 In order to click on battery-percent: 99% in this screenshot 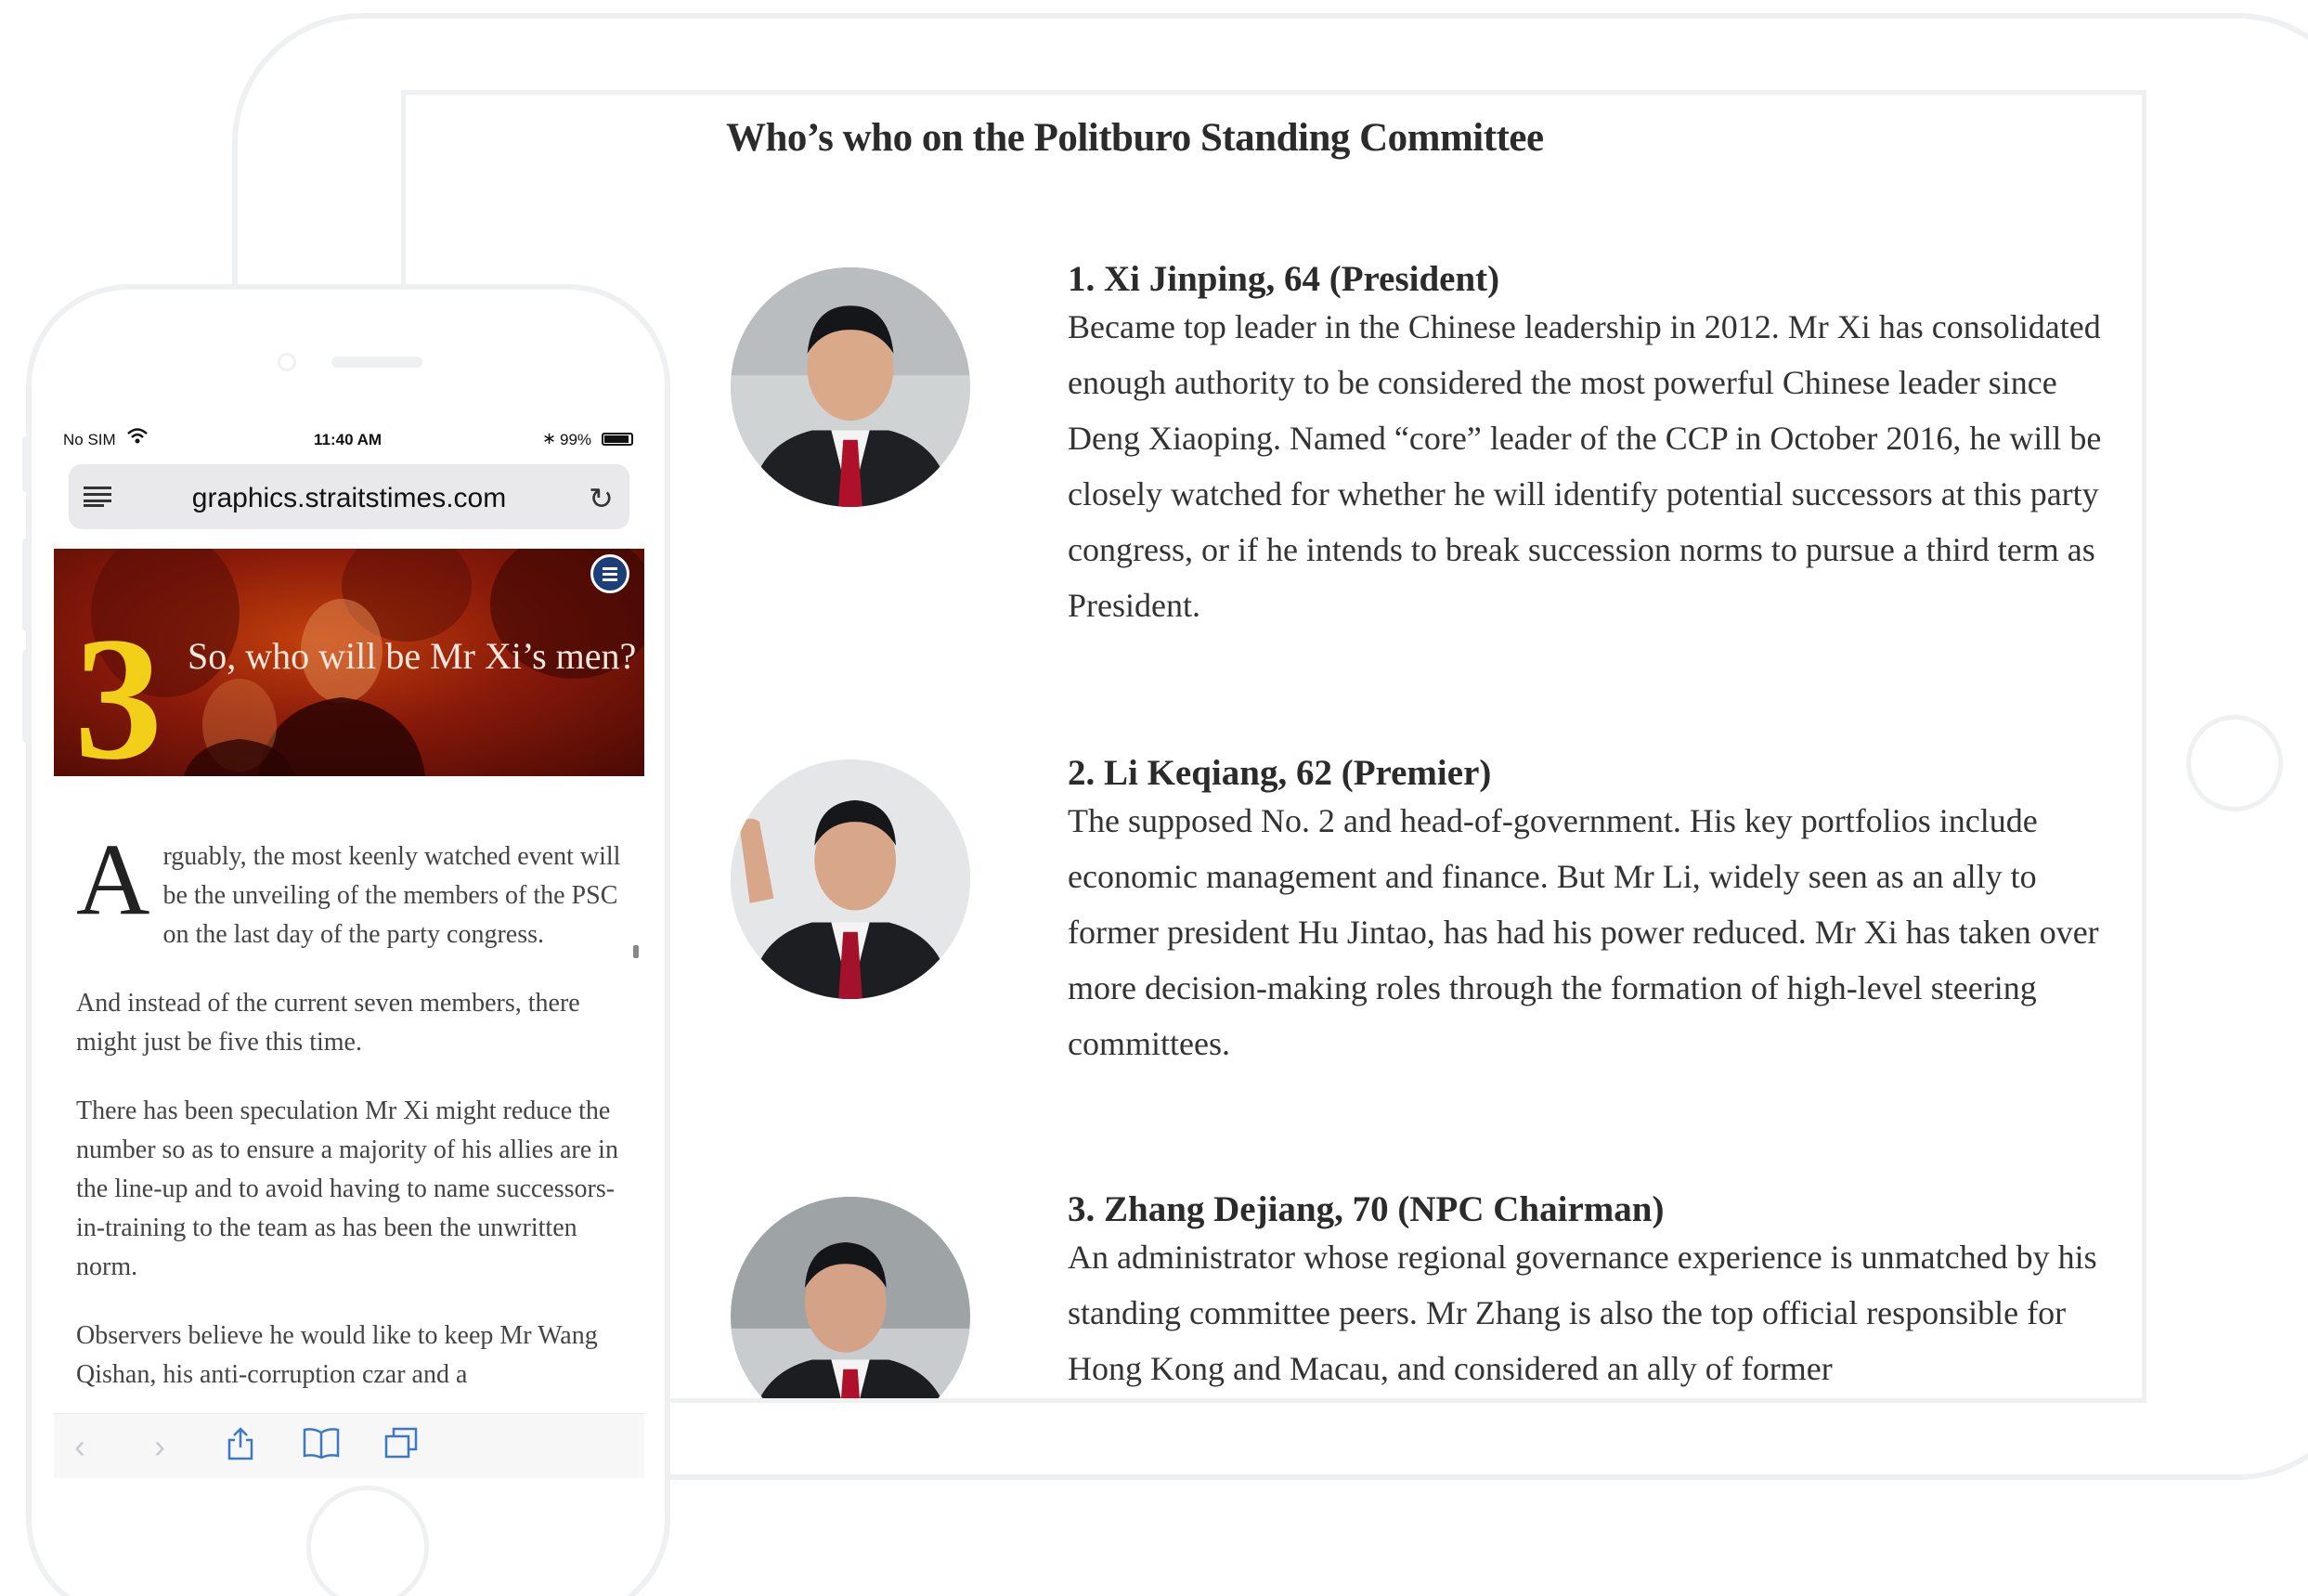, I will do `click(576, 440)`.